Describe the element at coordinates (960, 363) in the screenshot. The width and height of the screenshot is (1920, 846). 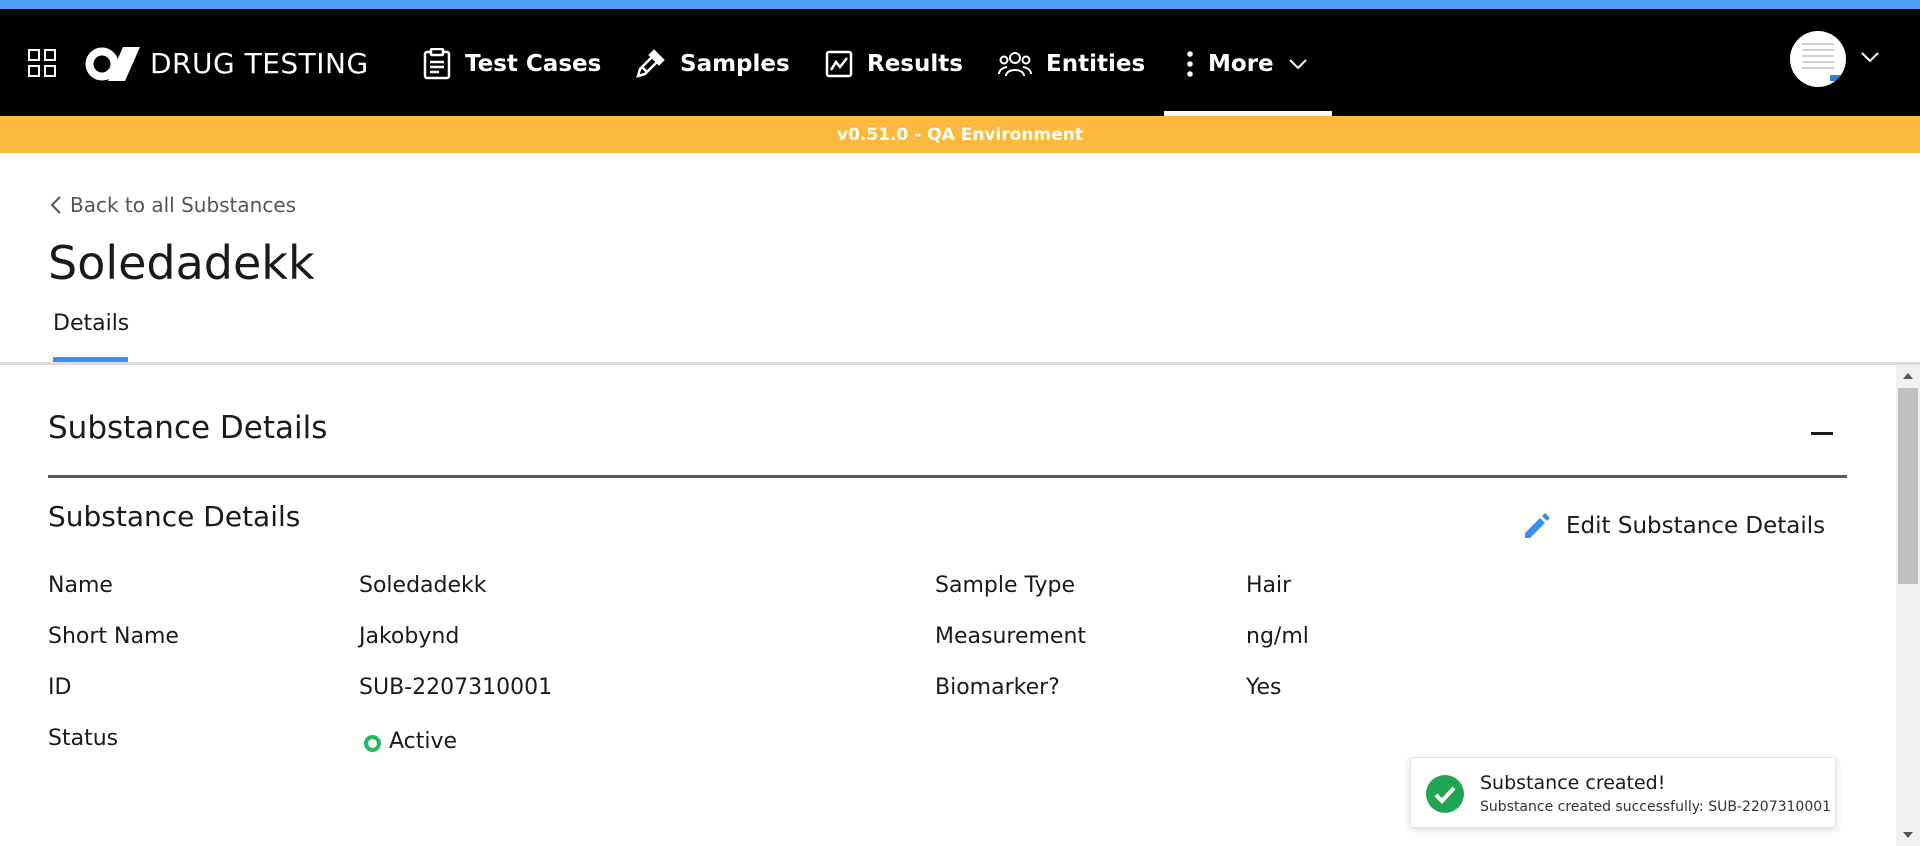
I see `header-divider` at that location.